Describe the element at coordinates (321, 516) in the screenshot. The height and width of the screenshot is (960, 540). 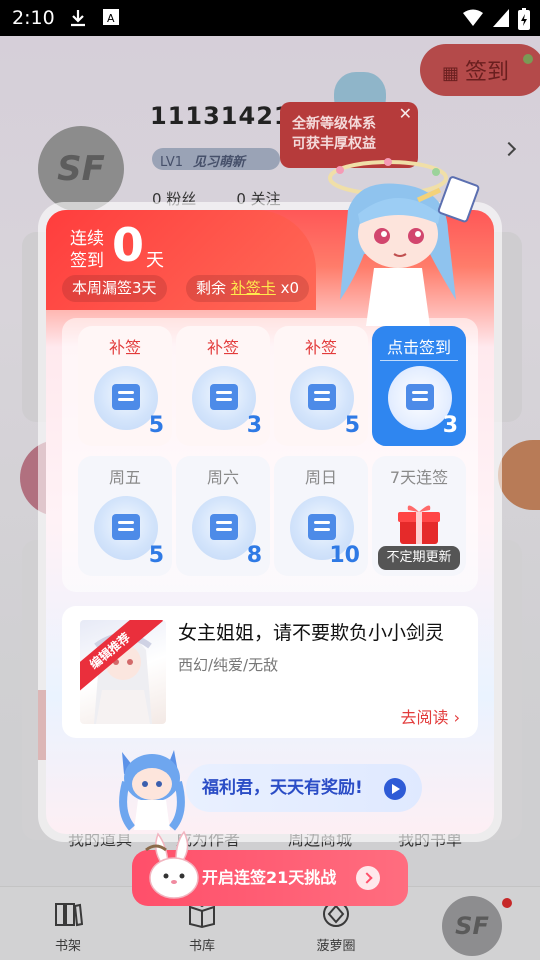
I see `day-card-sunday: 周日 10` at that location.